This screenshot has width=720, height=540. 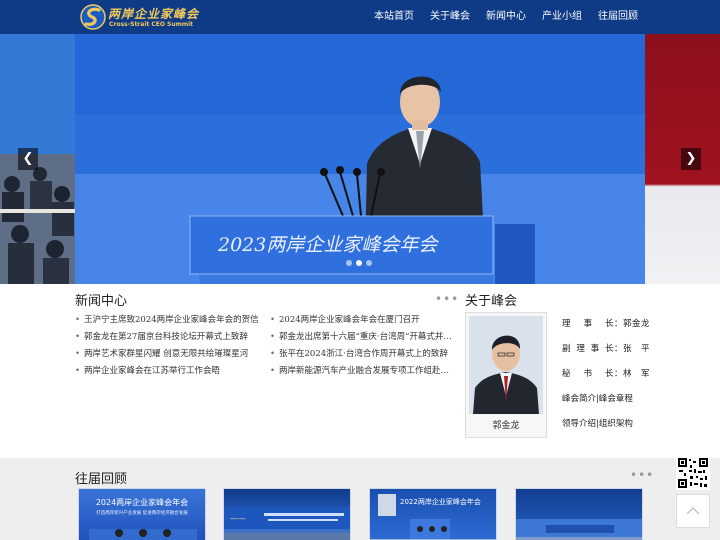 What do you see at coordinates (506, 17) in the screenshot?
I see `nav-news: 新闻中心` at bounding box center [506, 17].